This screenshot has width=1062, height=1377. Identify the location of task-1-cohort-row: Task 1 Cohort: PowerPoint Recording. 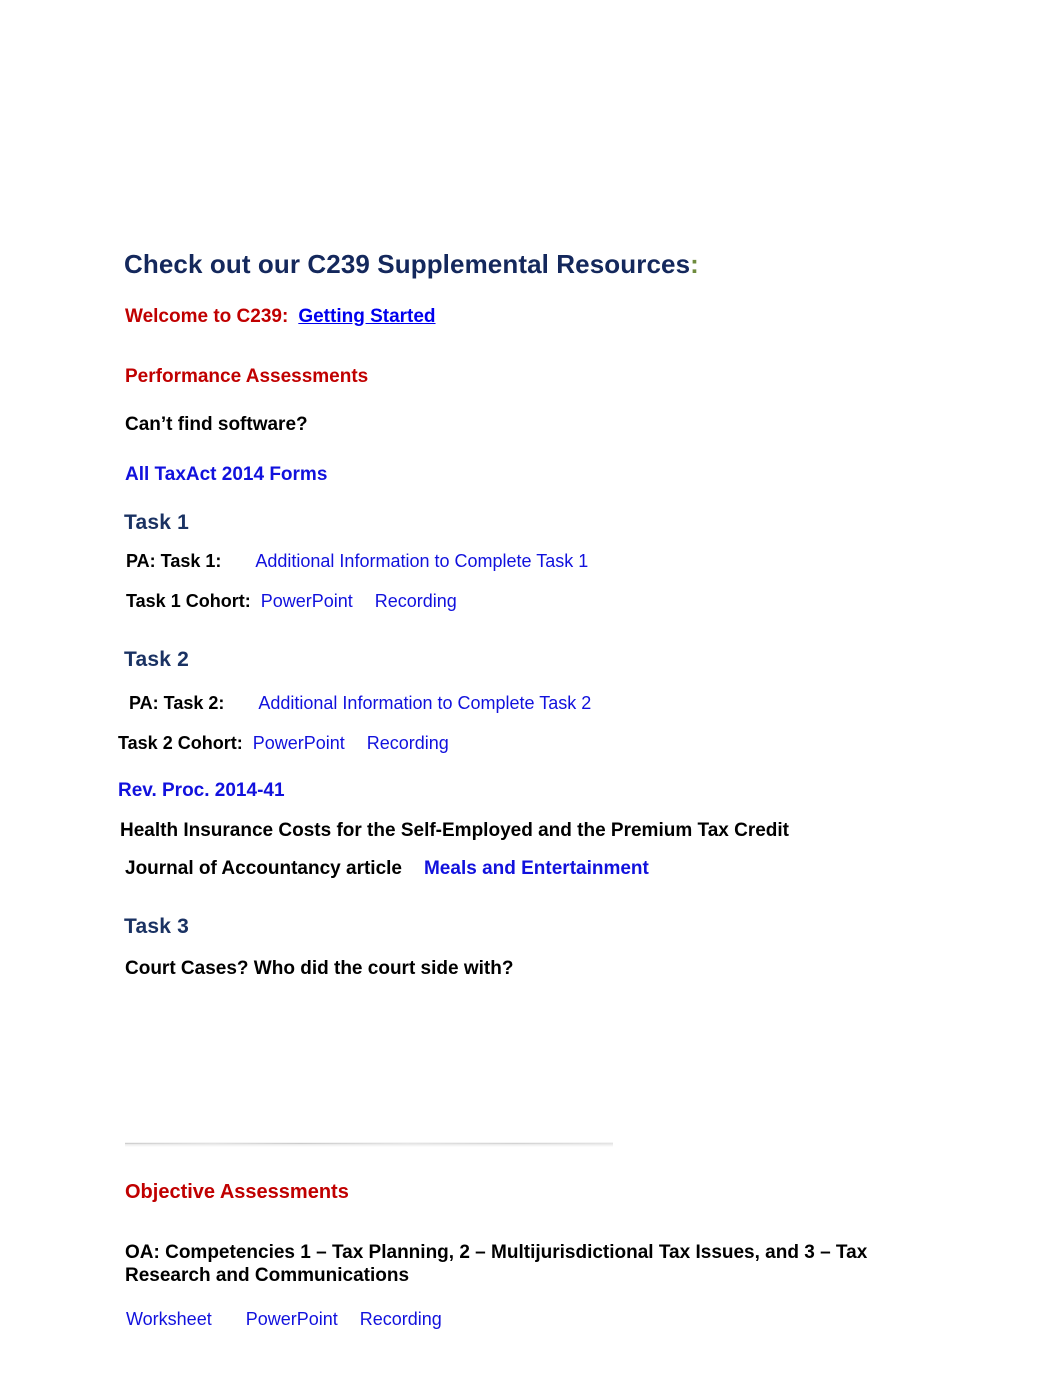
(291, 601).